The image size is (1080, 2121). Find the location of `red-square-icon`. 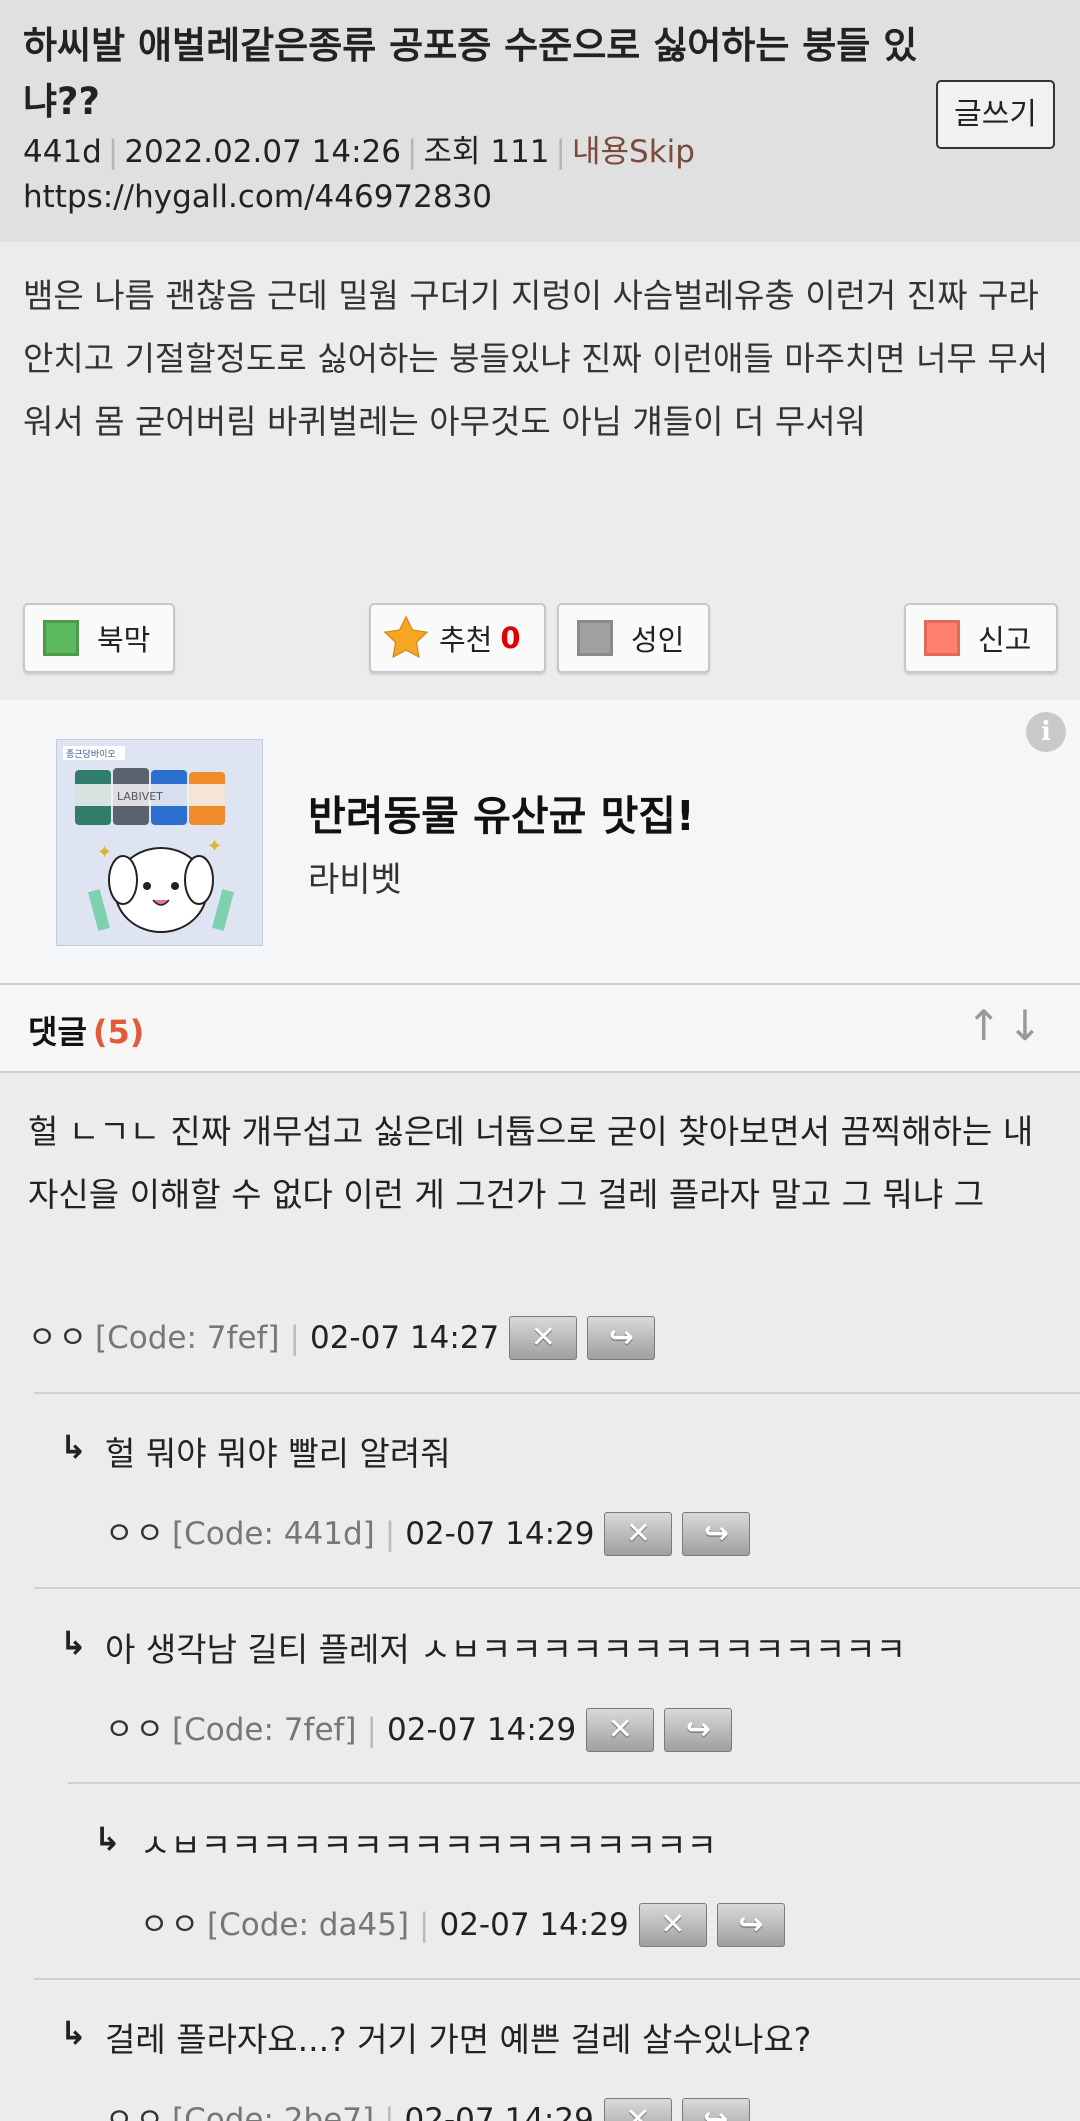

red-square-icon is located at coordinates (942, 638).